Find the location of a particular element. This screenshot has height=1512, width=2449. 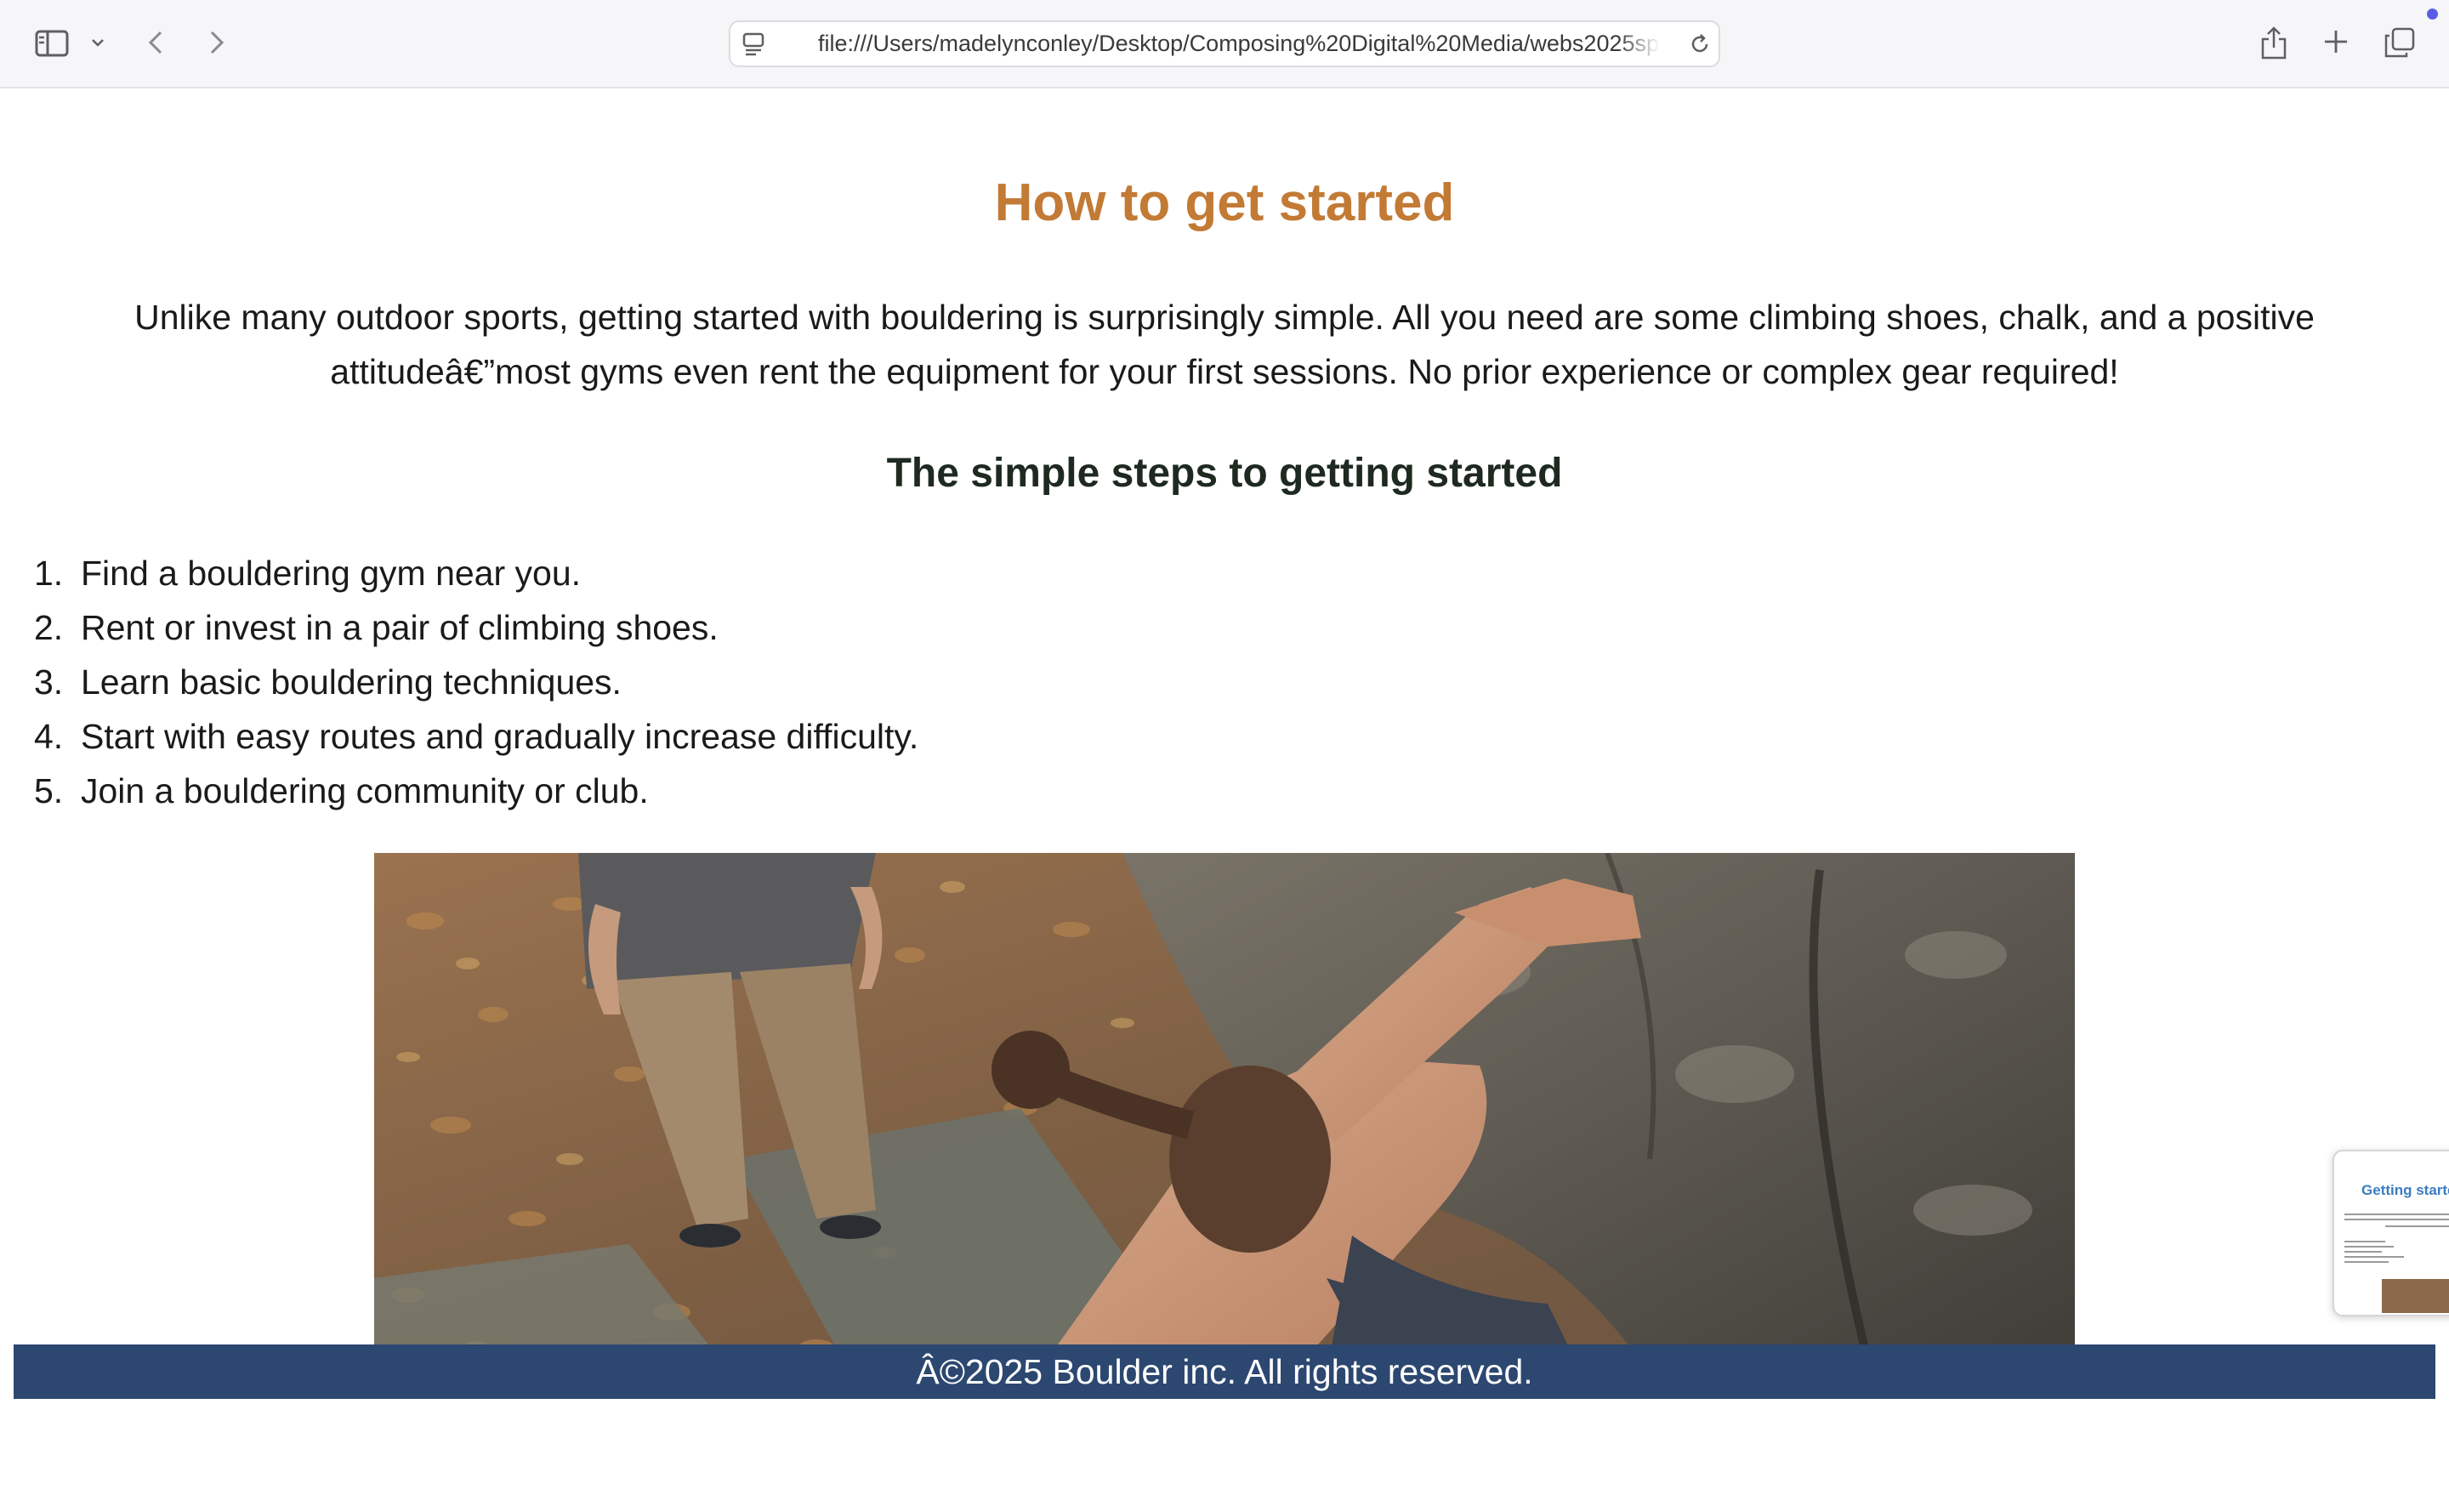

share-icon is located at coordinates (2274, 42).